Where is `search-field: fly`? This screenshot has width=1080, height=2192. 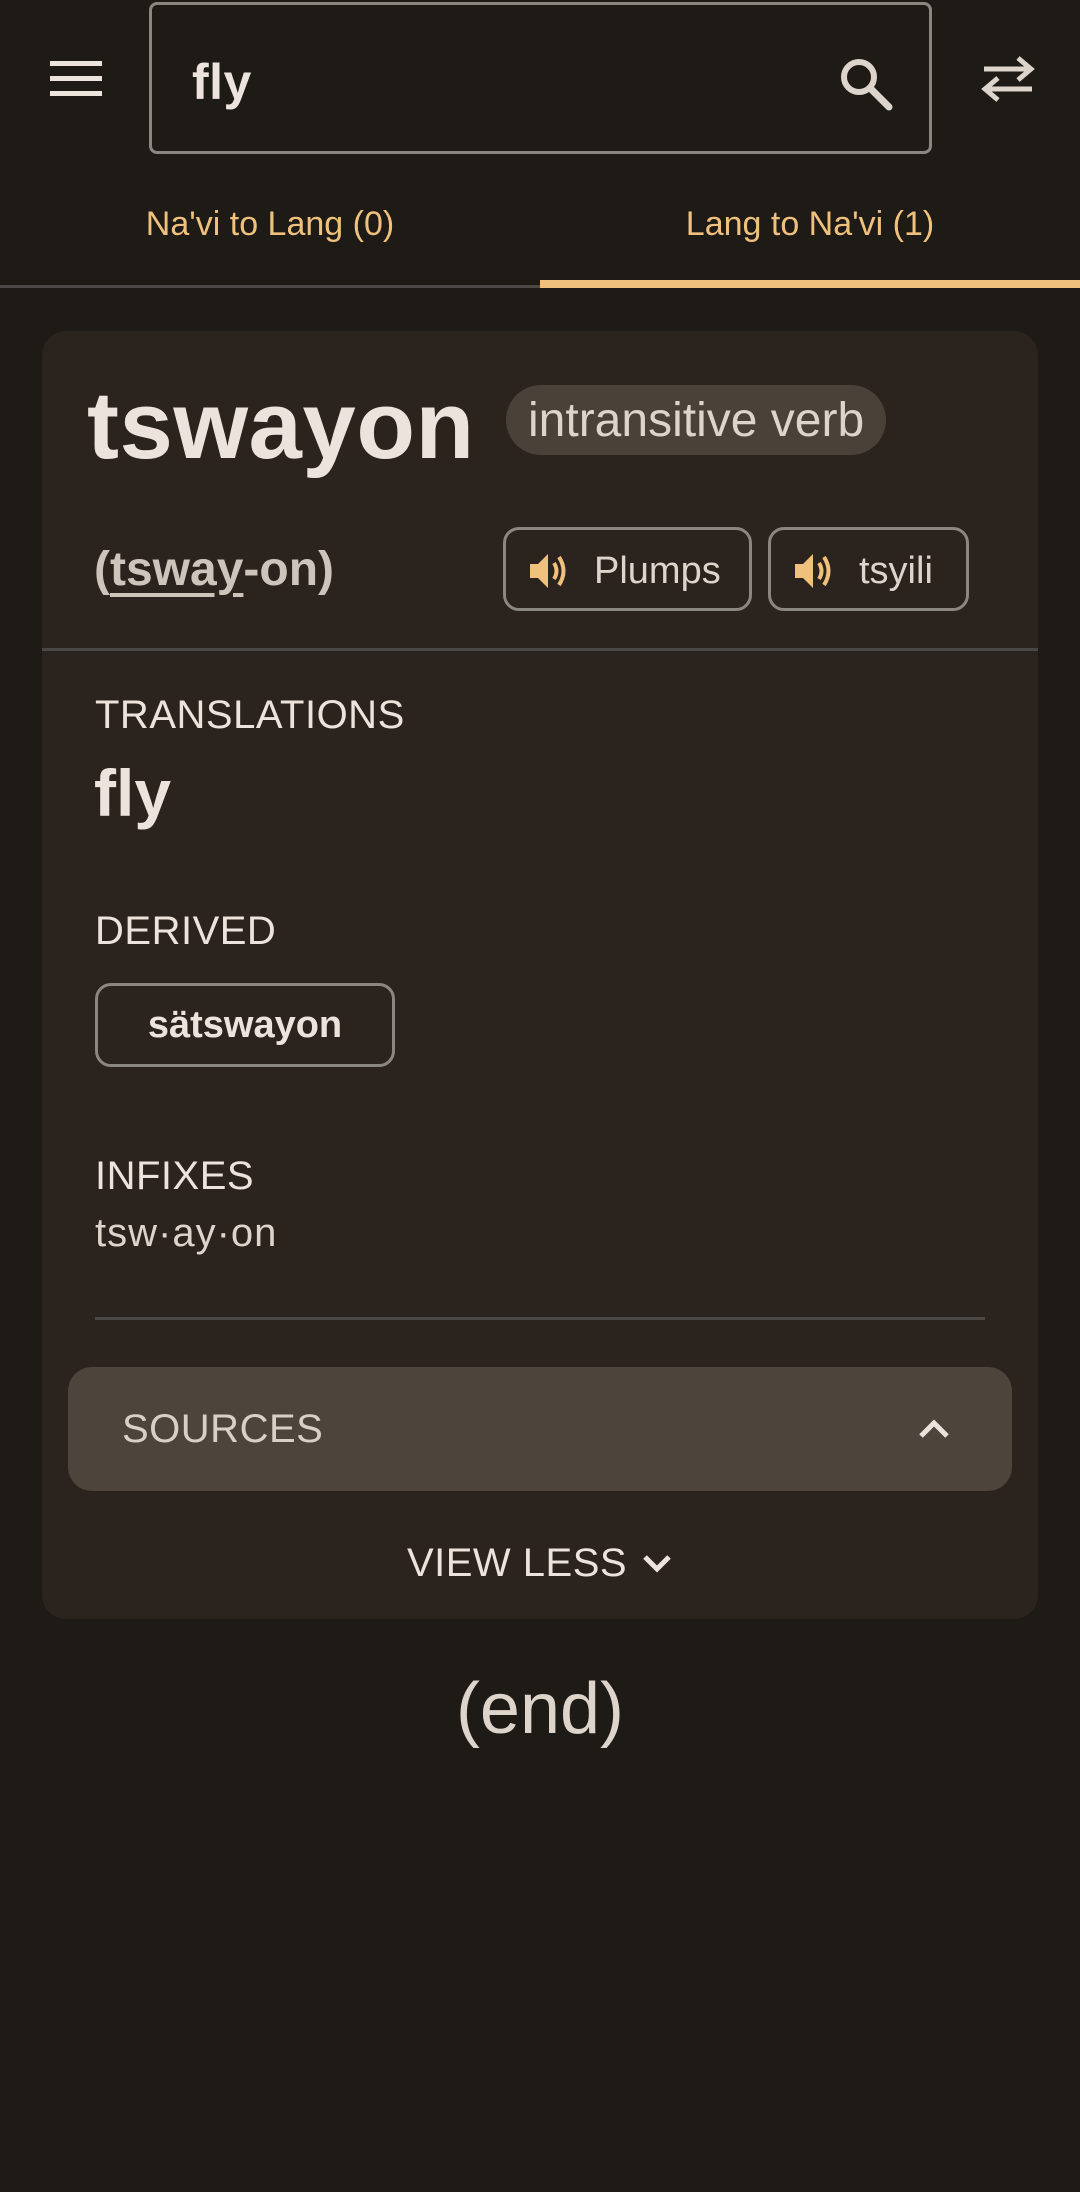
search-field: fly is located at coordinates (540, 78).